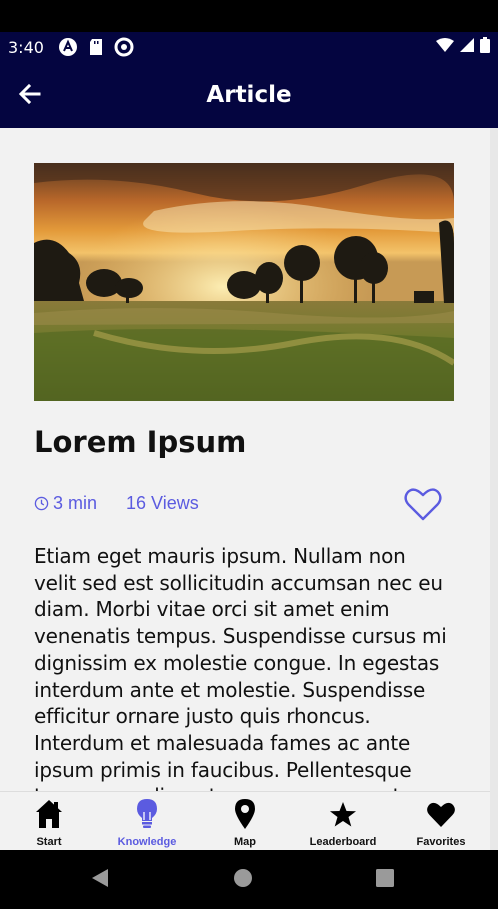  What do you see at coordinates (162, 503) in the screenshot?
I see `view-count: 16 Views` at bounding box center [162, 503].